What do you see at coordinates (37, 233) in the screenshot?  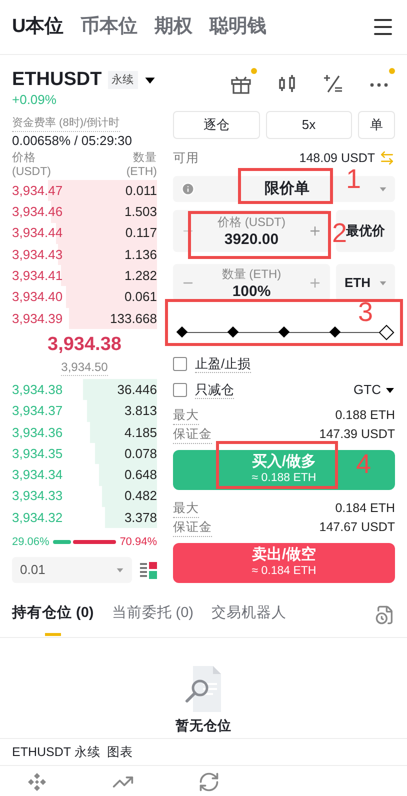 I see `price-cell-text: 3,934.44` at bounding box center [37, 233].